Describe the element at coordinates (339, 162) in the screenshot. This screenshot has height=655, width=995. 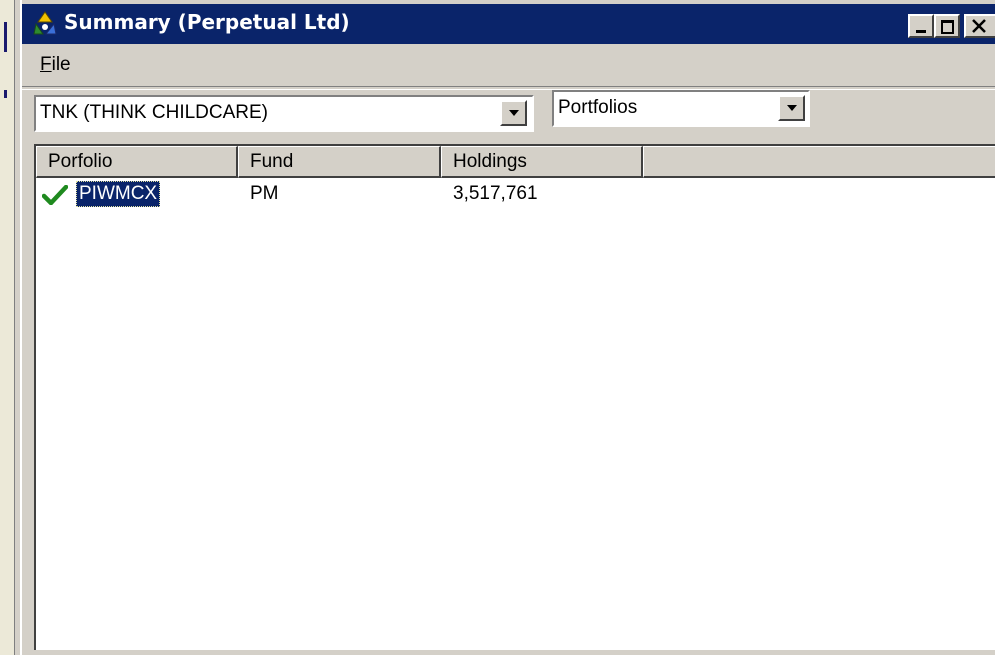
I see `column-header-fund: Fund` at that location.